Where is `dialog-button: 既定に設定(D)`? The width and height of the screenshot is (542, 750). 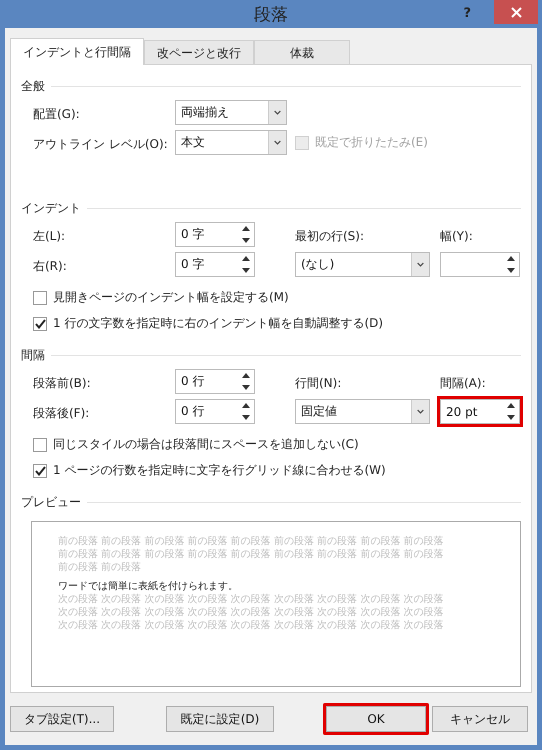 dialog-button: 既定に設定(D) is located at coordinates (220, 719).